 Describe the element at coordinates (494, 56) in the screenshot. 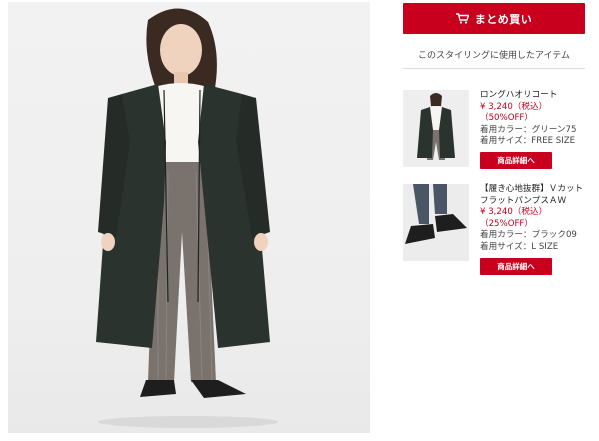

I see `section-heading: このスタイリングに使用したアイテム` at that location.